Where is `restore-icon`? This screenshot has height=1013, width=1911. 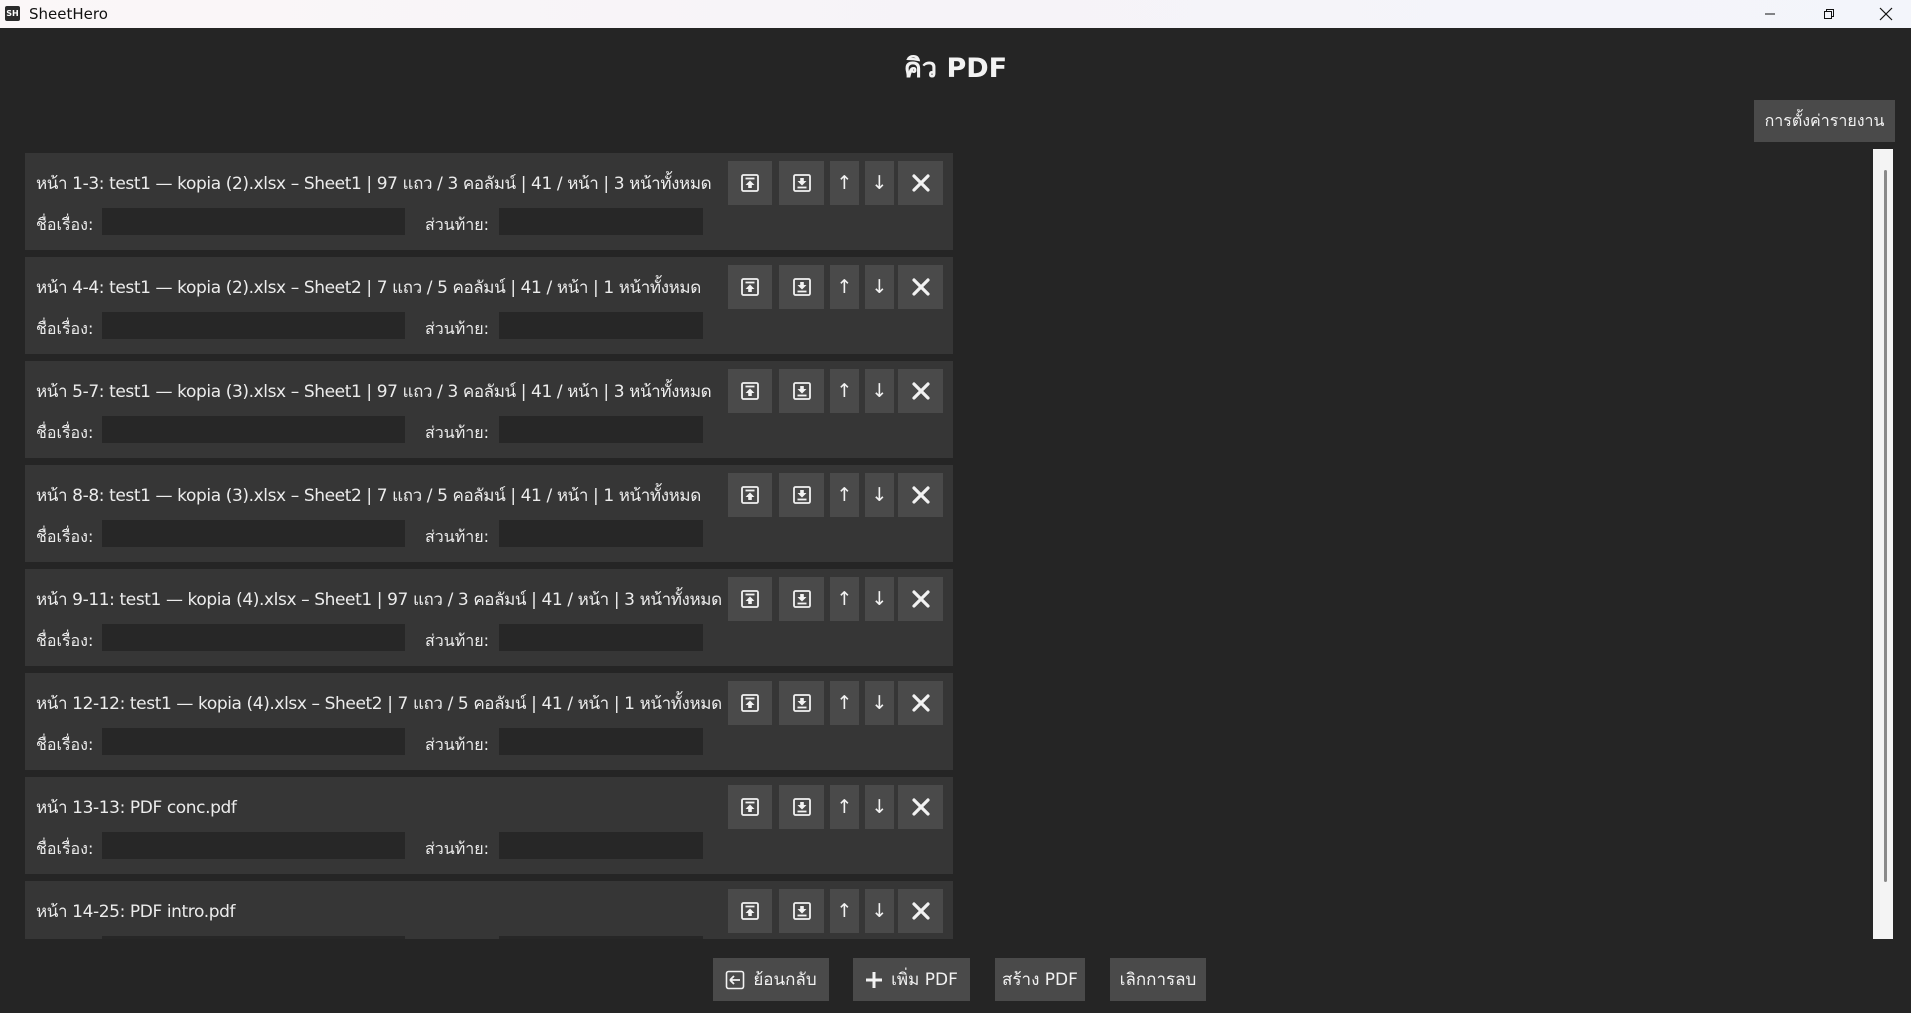
restore-icon is located at coordinates (1828, 14).